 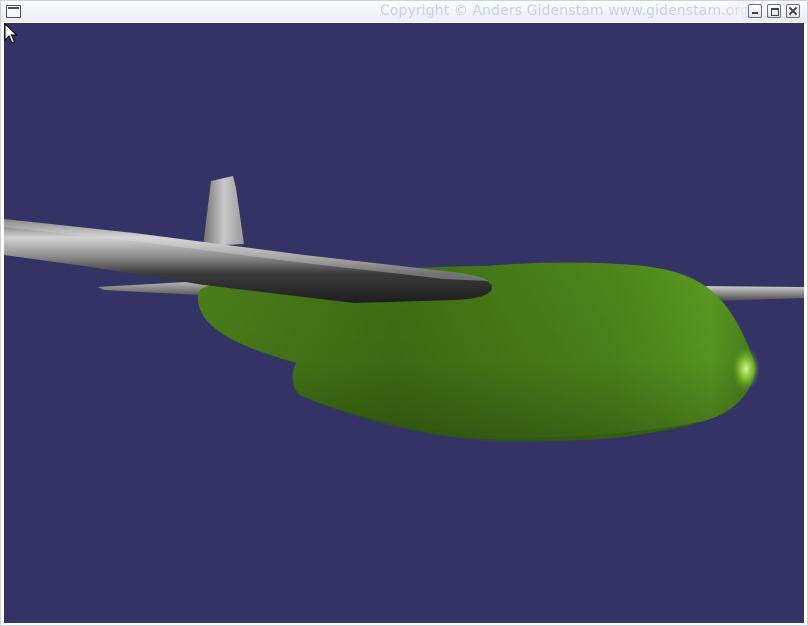 What do you see at coordinates (11, 33) in the screenshot?
I see `pointer-arrow-icon` at bounding box center [11, 33].